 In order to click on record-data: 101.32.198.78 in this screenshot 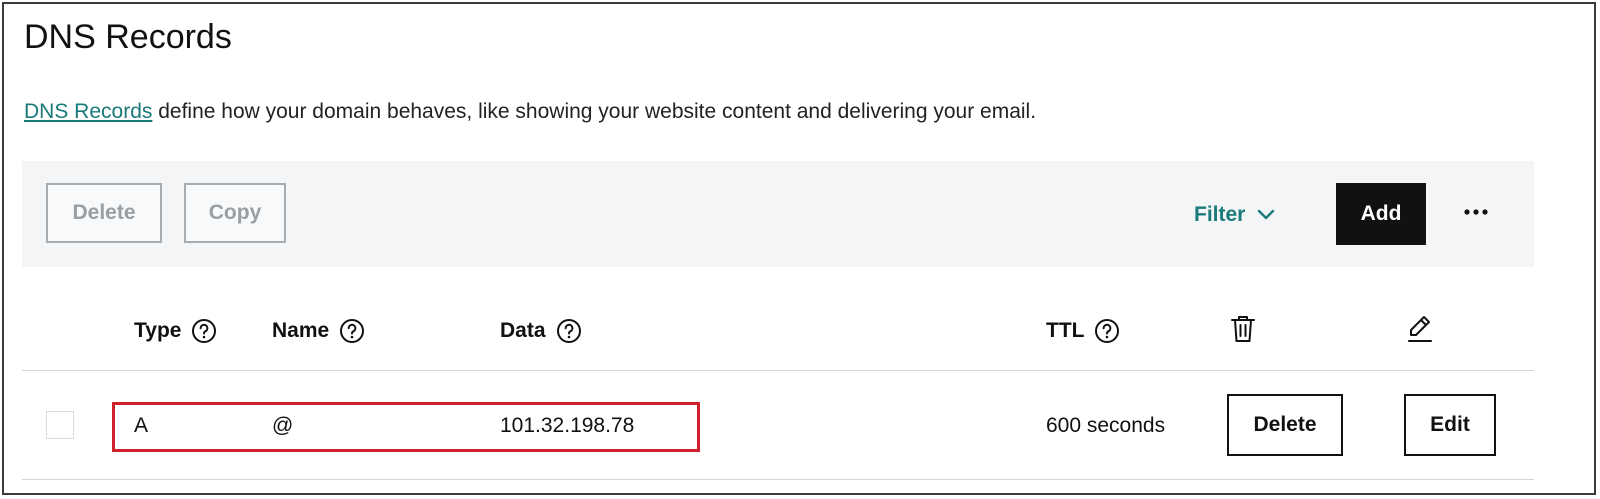, I will do `click(567, 425)`.